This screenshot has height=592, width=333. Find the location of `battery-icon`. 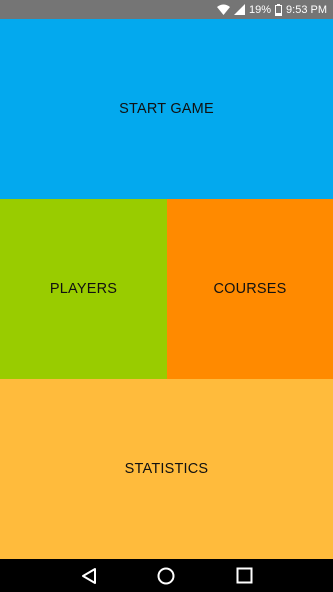

battery-icon is located at coordinates (279, 9).